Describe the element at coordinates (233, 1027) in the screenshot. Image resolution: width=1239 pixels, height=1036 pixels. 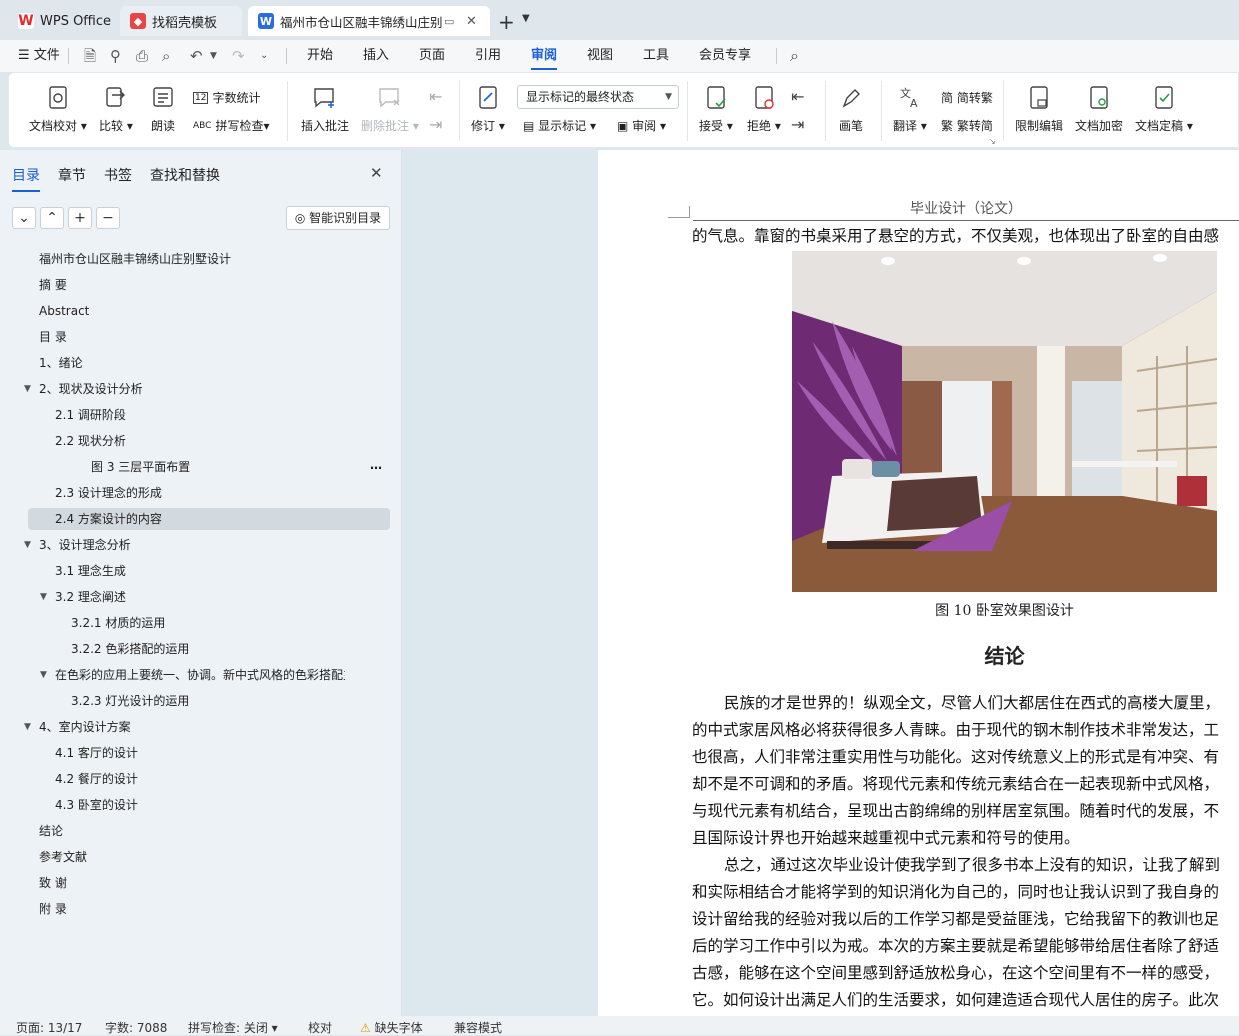
I see `spell-check-status: 拼写检查: 关闭 ▾` at that location.